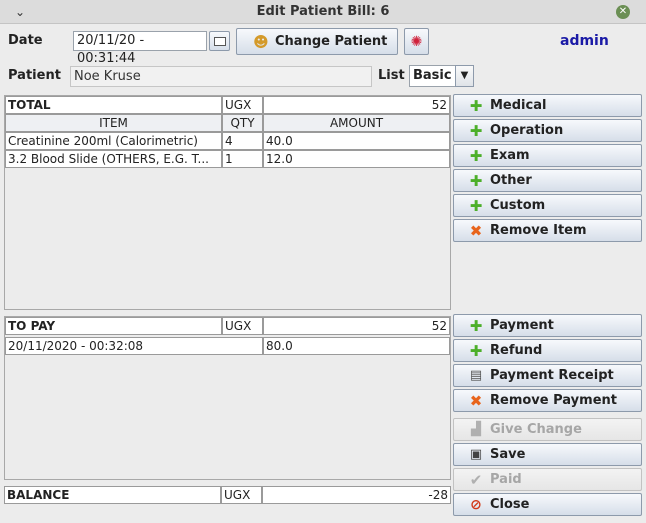 This screenshot has width=646, height=523. Describe the element at coordinates (34, 75) in the screenshot. I see `patient-label: Patient` at that location.